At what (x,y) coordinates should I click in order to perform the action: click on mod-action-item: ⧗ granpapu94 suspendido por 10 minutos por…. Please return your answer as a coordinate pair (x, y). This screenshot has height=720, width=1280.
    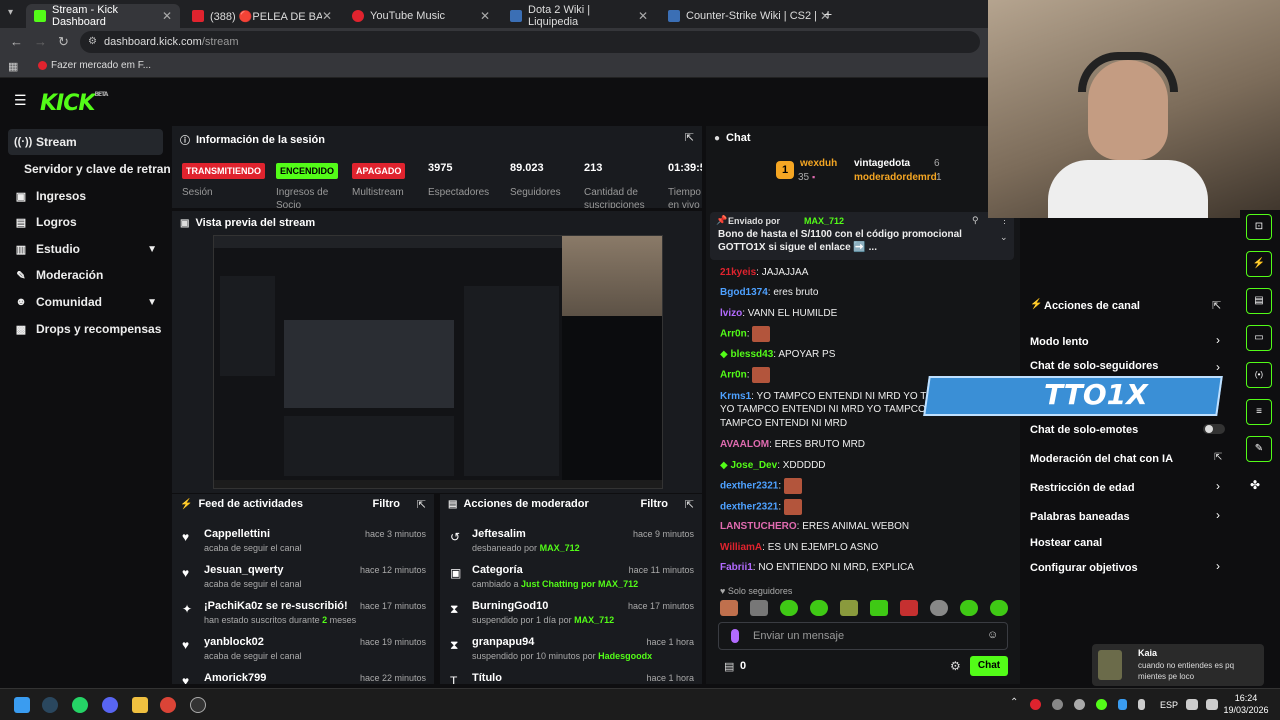
    Looking at the image, I should click on (571, 650).